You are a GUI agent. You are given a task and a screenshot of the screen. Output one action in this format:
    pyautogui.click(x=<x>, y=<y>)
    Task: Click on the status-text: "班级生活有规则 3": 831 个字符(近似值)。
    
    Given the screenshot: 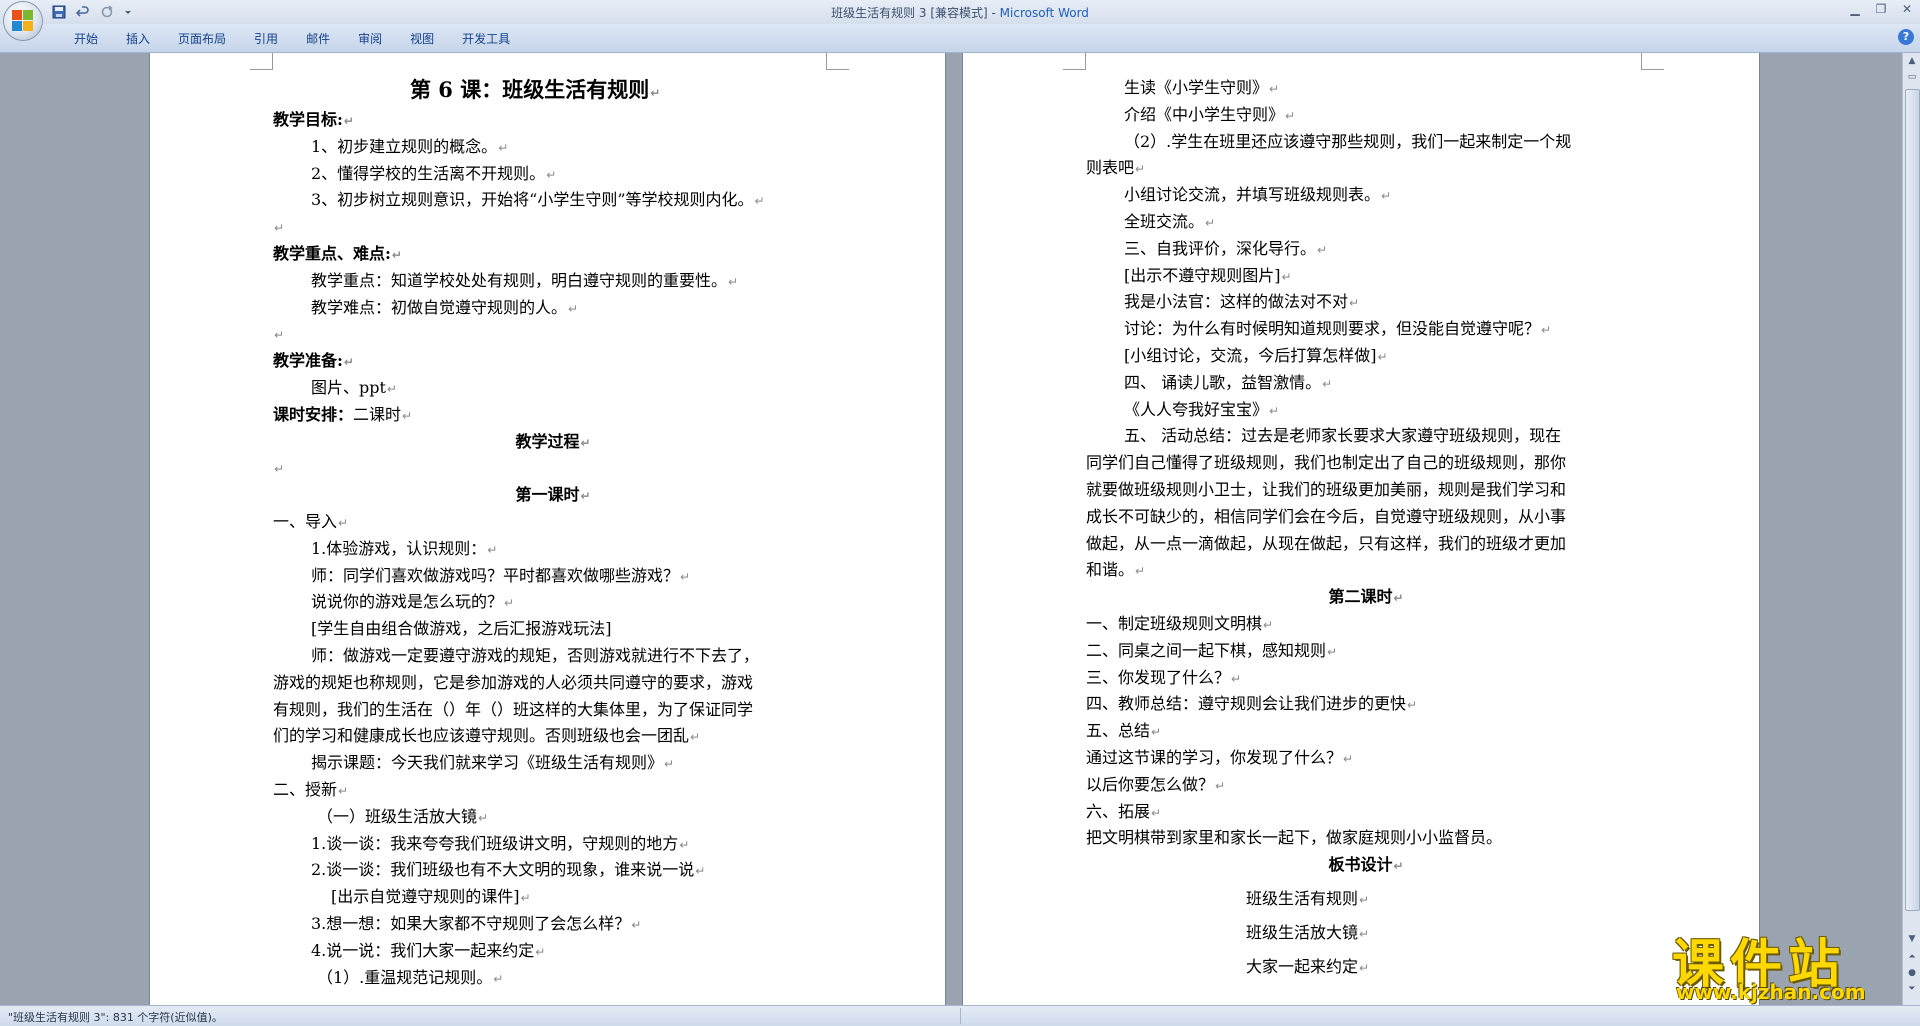 What is the action you would take?
    pyautogui.click(x=115, y=1017)
    